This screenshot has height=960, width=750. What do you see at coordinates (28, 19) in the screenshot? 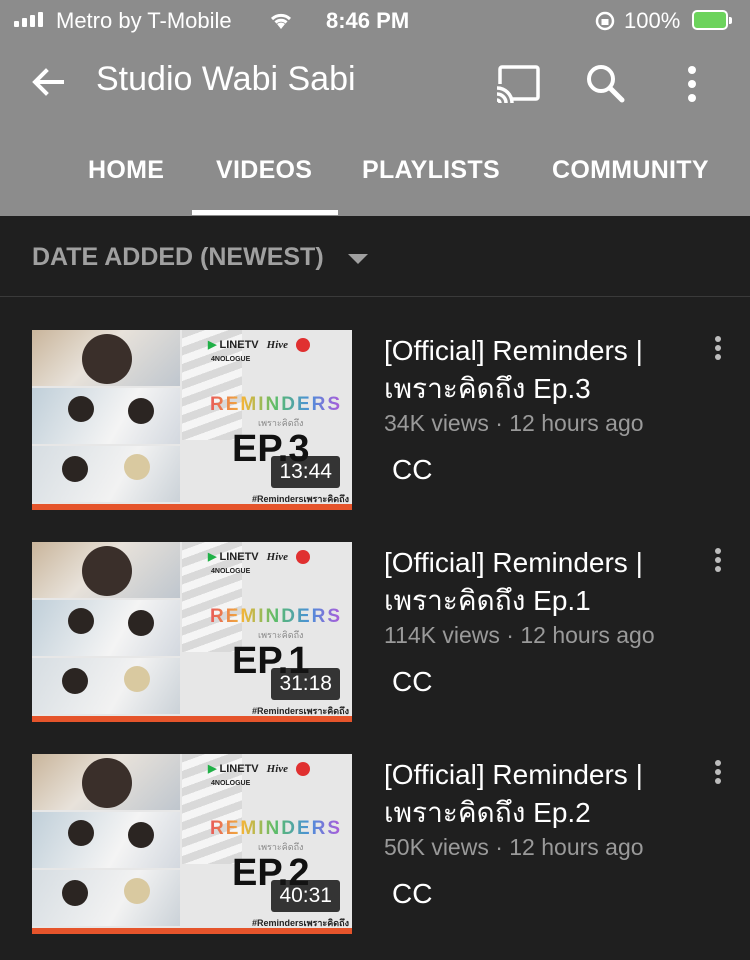
I see `signal-icon` at bounding box center [28, 19].